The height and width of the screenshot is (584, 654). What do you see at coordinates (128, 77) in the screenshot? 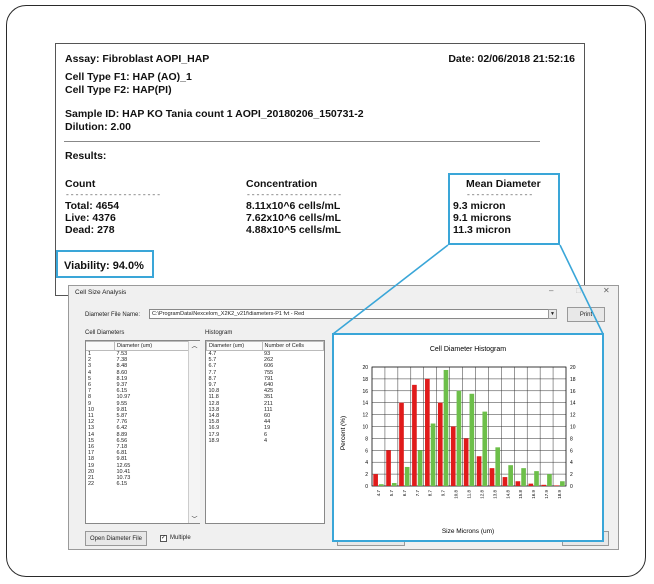
I see `cell-type-f1: Cell Type F1: HAP (AO)_1` at bounding box center [128, 77].